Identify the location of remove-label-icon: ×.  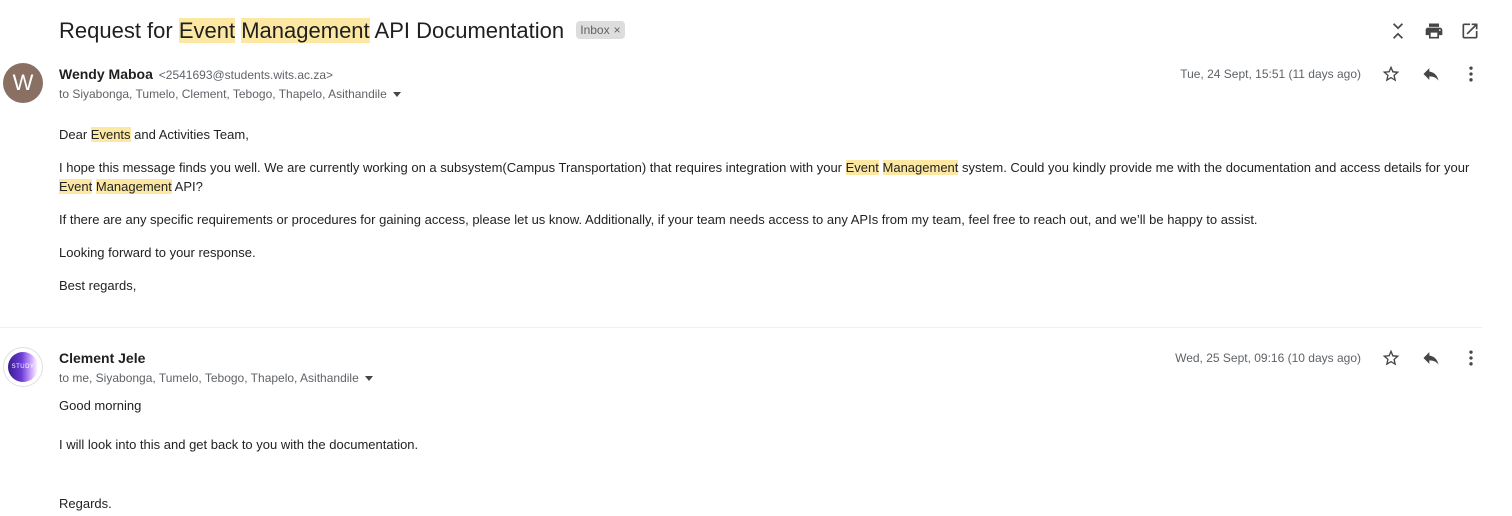
(617, 30).